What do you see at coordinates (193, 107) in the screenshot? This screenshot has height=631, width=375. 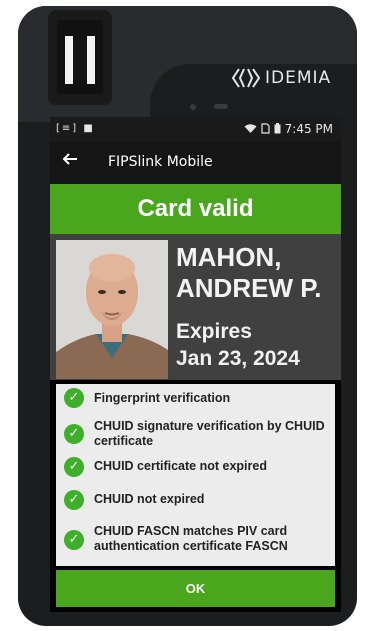 I see `front-camera` at bounding box center [193, 107].